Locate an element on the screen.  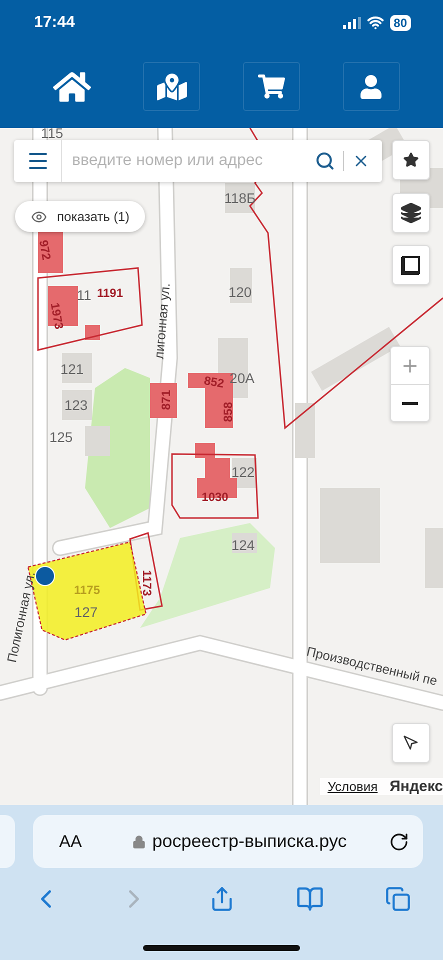
eye-icon is located at coordinates (39, 216).